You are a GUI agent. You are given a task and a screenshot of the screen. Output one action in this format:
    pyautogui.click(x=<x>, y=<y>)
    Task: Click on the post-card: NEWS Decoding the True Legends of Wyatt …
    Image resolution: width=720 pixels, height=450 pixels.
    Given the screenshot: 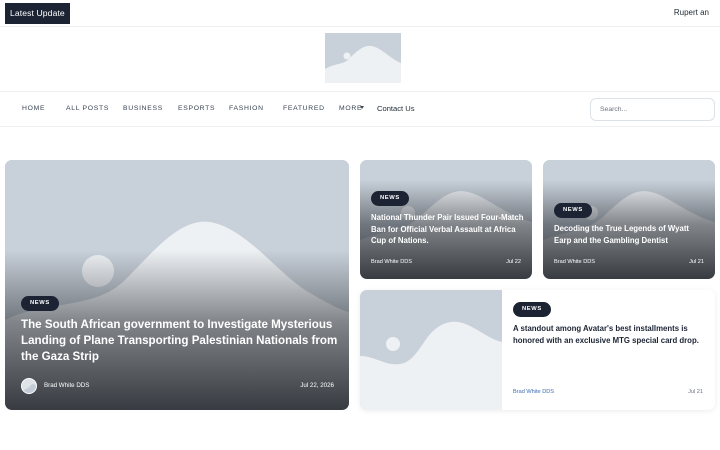 What is the action you would take?
    pyautogui.click(x=629, y=219)
    